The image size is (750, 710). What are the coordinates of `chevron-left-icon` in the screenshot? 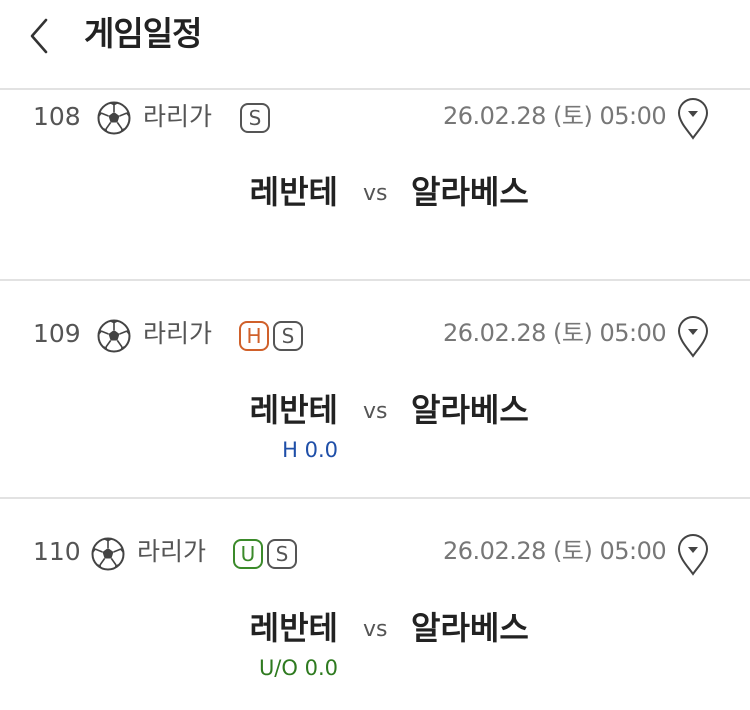 It's located at (42, 36).